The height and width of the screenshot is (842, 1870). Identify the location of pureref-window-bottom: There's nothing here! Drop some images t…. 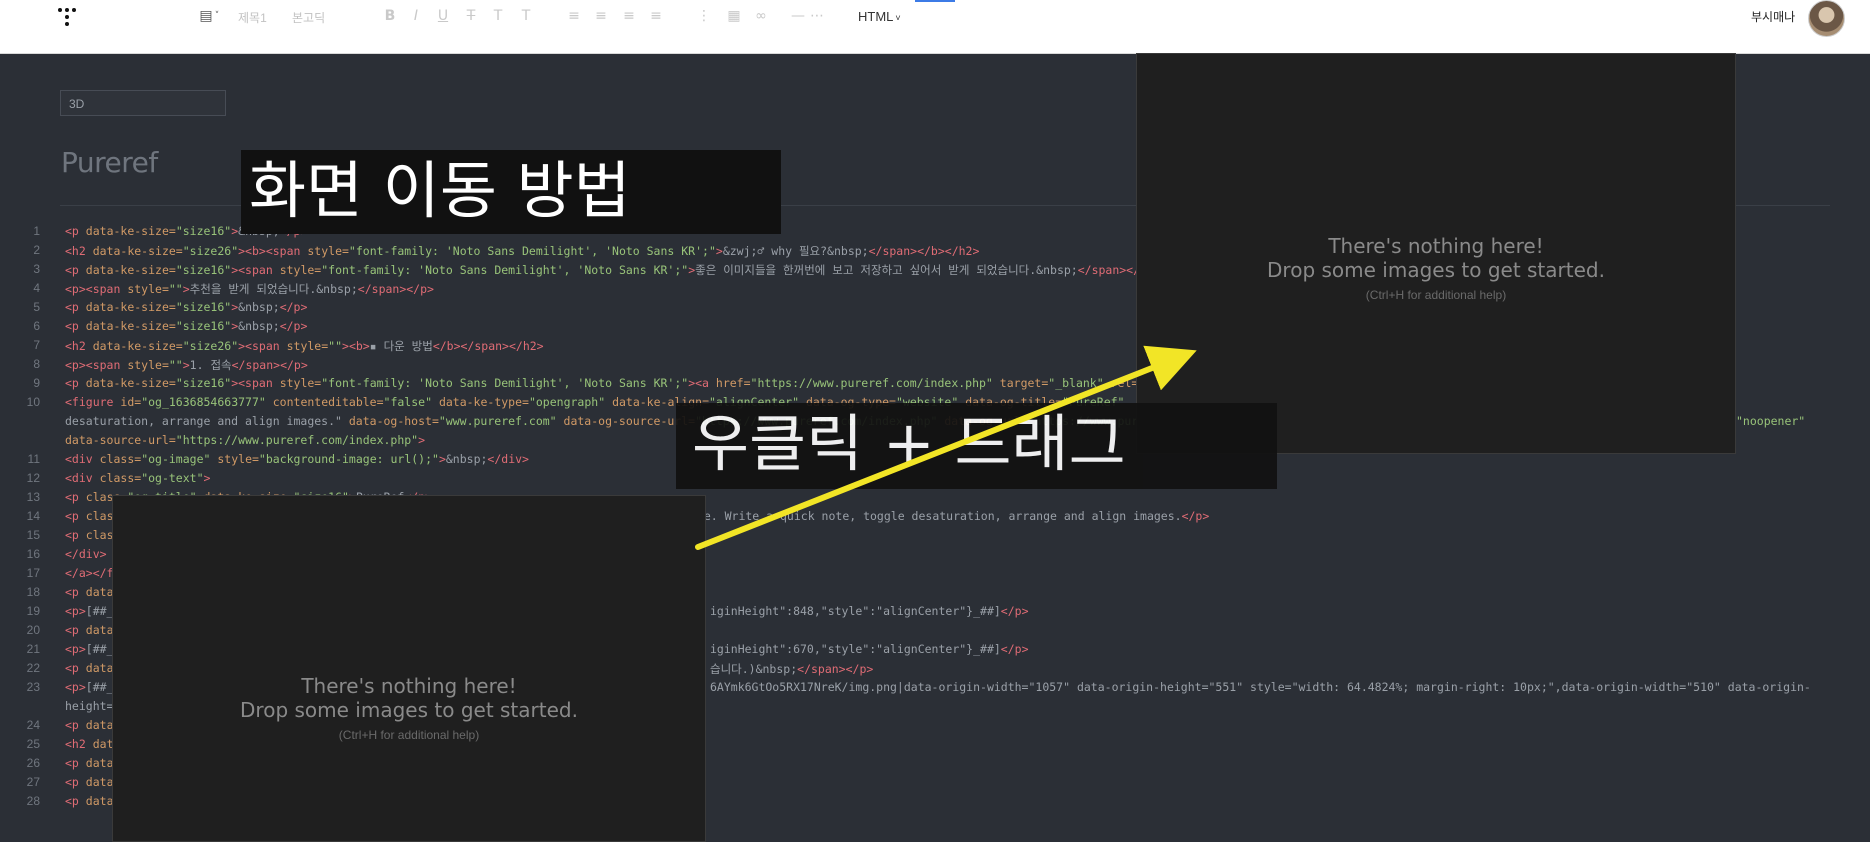
(409, 668).